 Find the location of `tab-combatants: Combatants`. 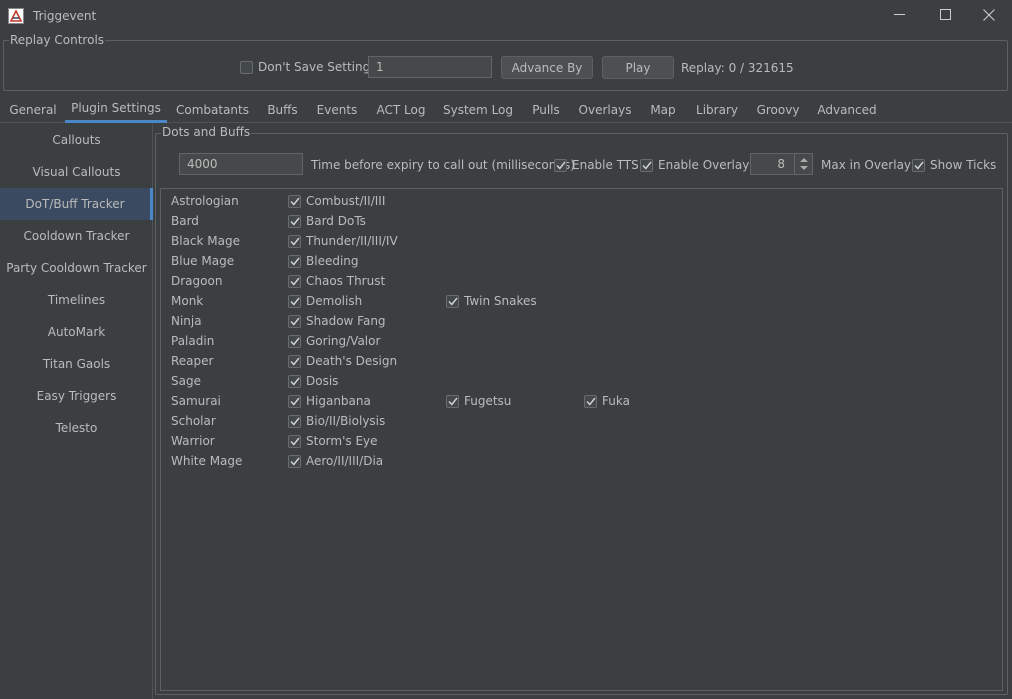

tab-combatants: Combatants is located at coordinates (212, 109).